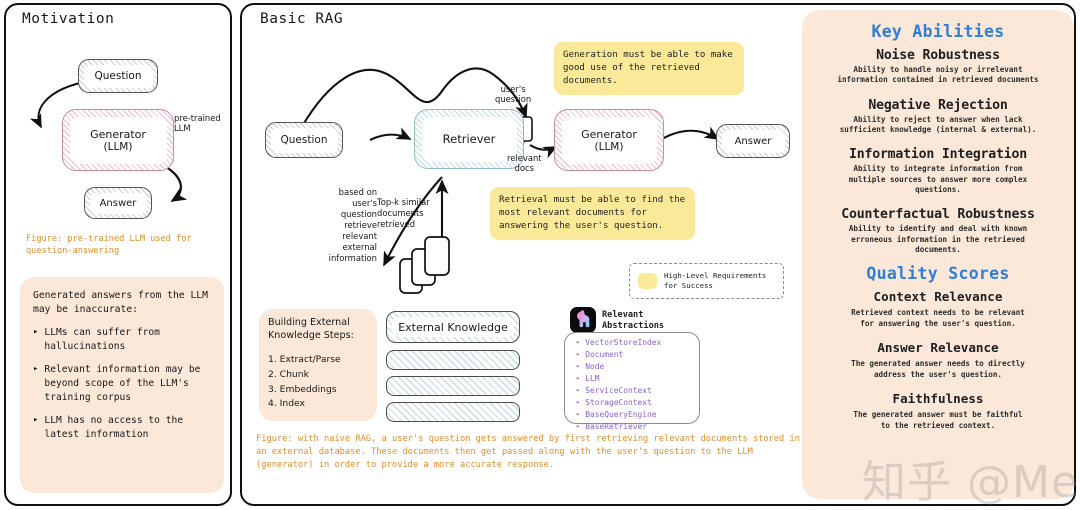 This screenshot has height=510, width=1080. I want to click on quality-title-0: Context Relevance, so click(938, 297).